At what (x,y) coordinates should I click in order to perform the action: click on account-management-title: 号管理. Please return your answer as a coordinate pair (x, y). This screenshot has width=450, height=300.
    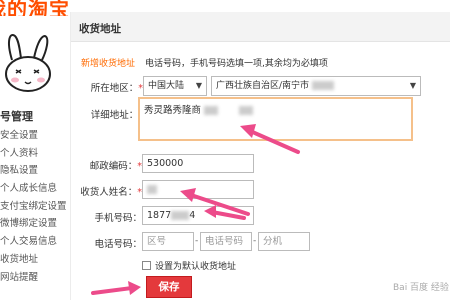
    Looking at the image, I should click on (16, 116).